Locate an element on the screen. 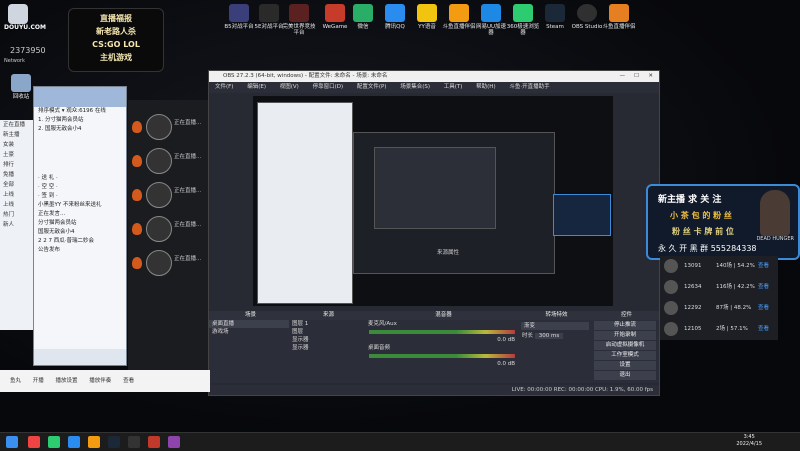  desktop-shortcut-icon: YY语音 is located at coordinates (427, 17).